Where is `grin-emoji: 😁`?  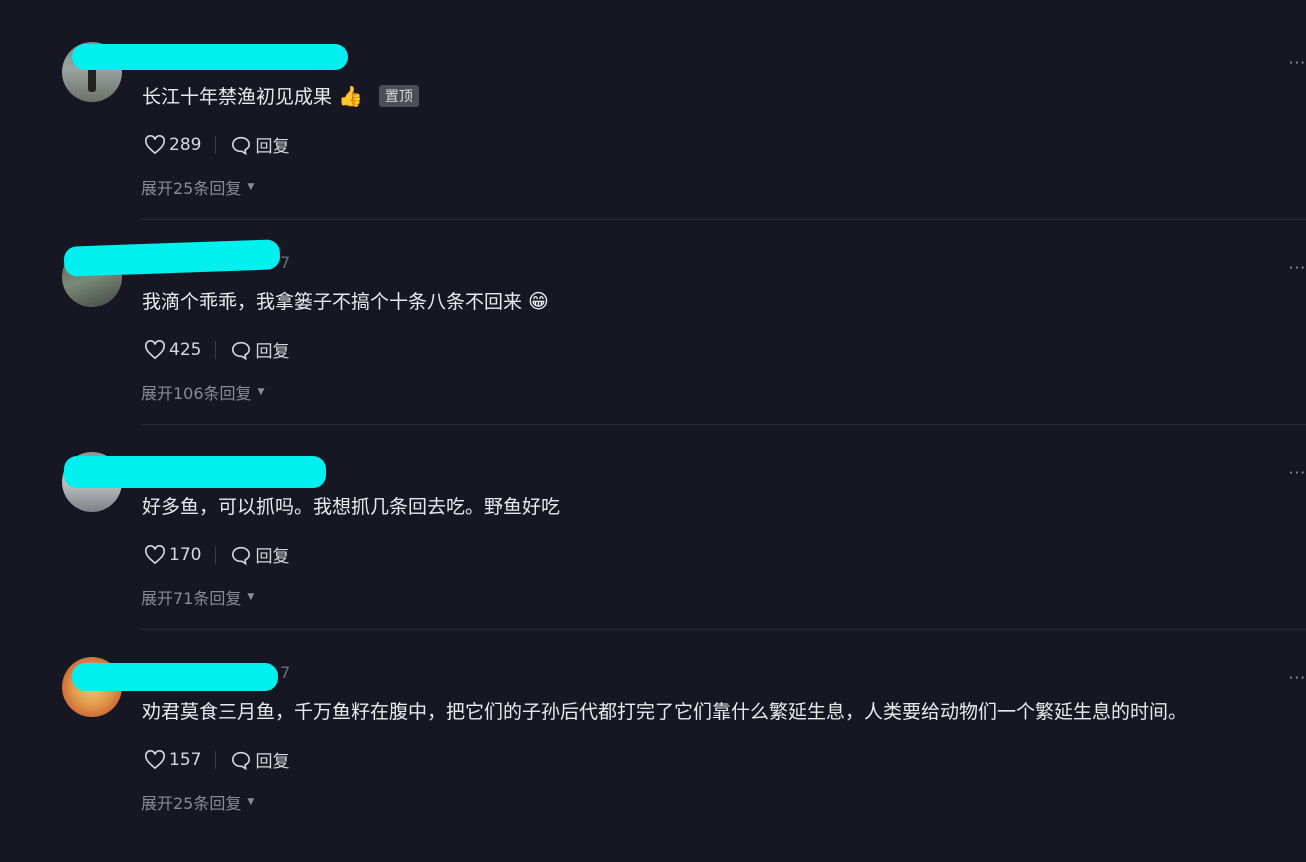 grin-emoji: 😁 is located at coordinates (538, 300).